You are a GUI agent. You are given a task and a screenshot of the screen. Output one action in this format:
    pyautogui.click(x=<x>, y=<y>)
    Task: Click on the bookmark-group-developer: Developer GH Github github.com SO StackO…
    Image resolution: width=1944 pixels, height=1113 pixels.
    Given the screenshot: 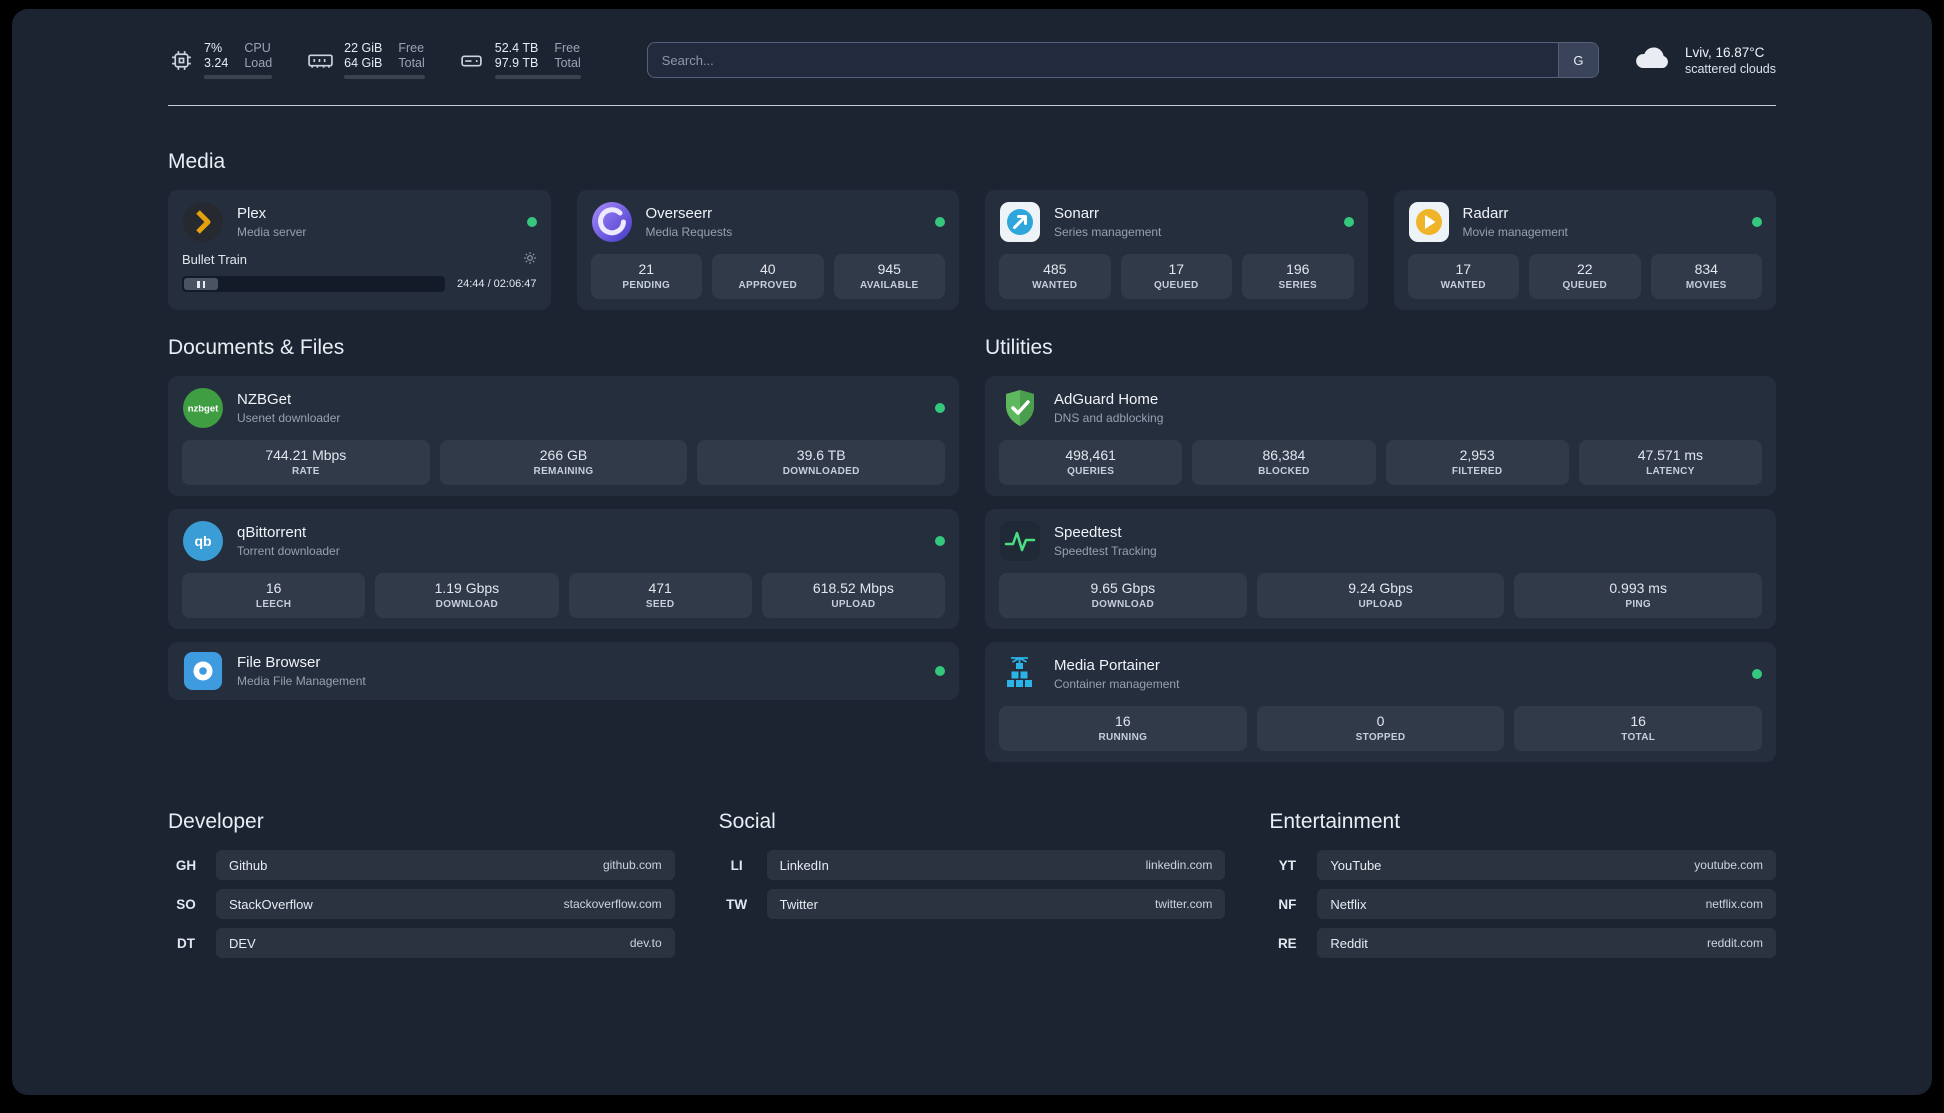 What is the action you would take?
    pyautogui.click(x=421, y=884)
    